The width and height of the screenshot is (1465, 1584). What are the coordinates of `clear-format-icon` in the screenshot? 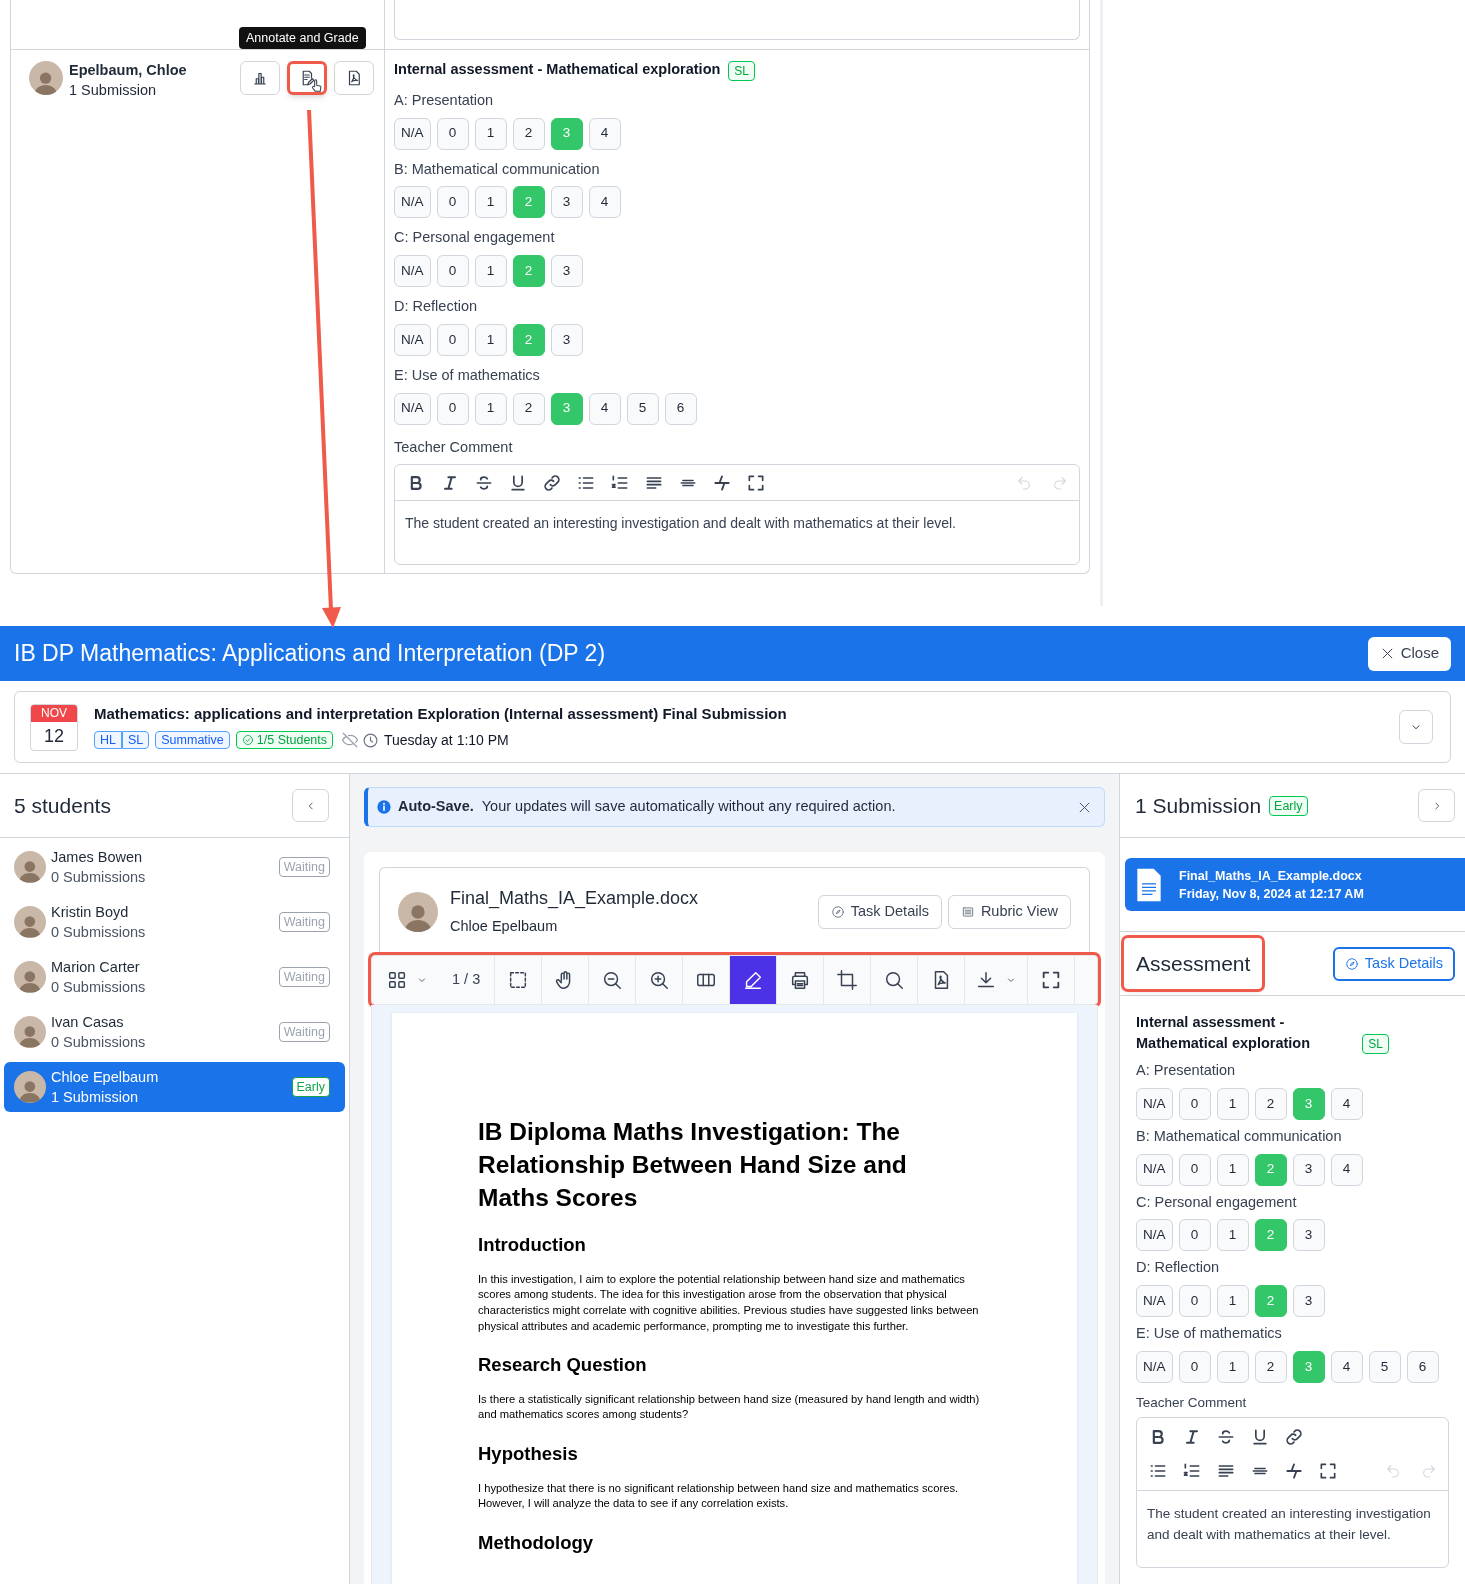 It's located at (1294, 1471).